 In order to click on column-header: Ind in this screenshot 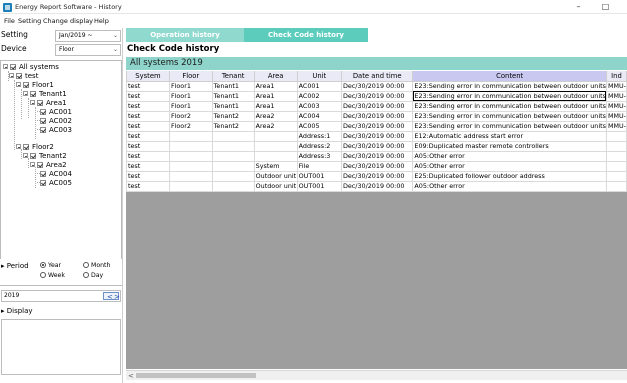, I will do `click(616, 76)`.